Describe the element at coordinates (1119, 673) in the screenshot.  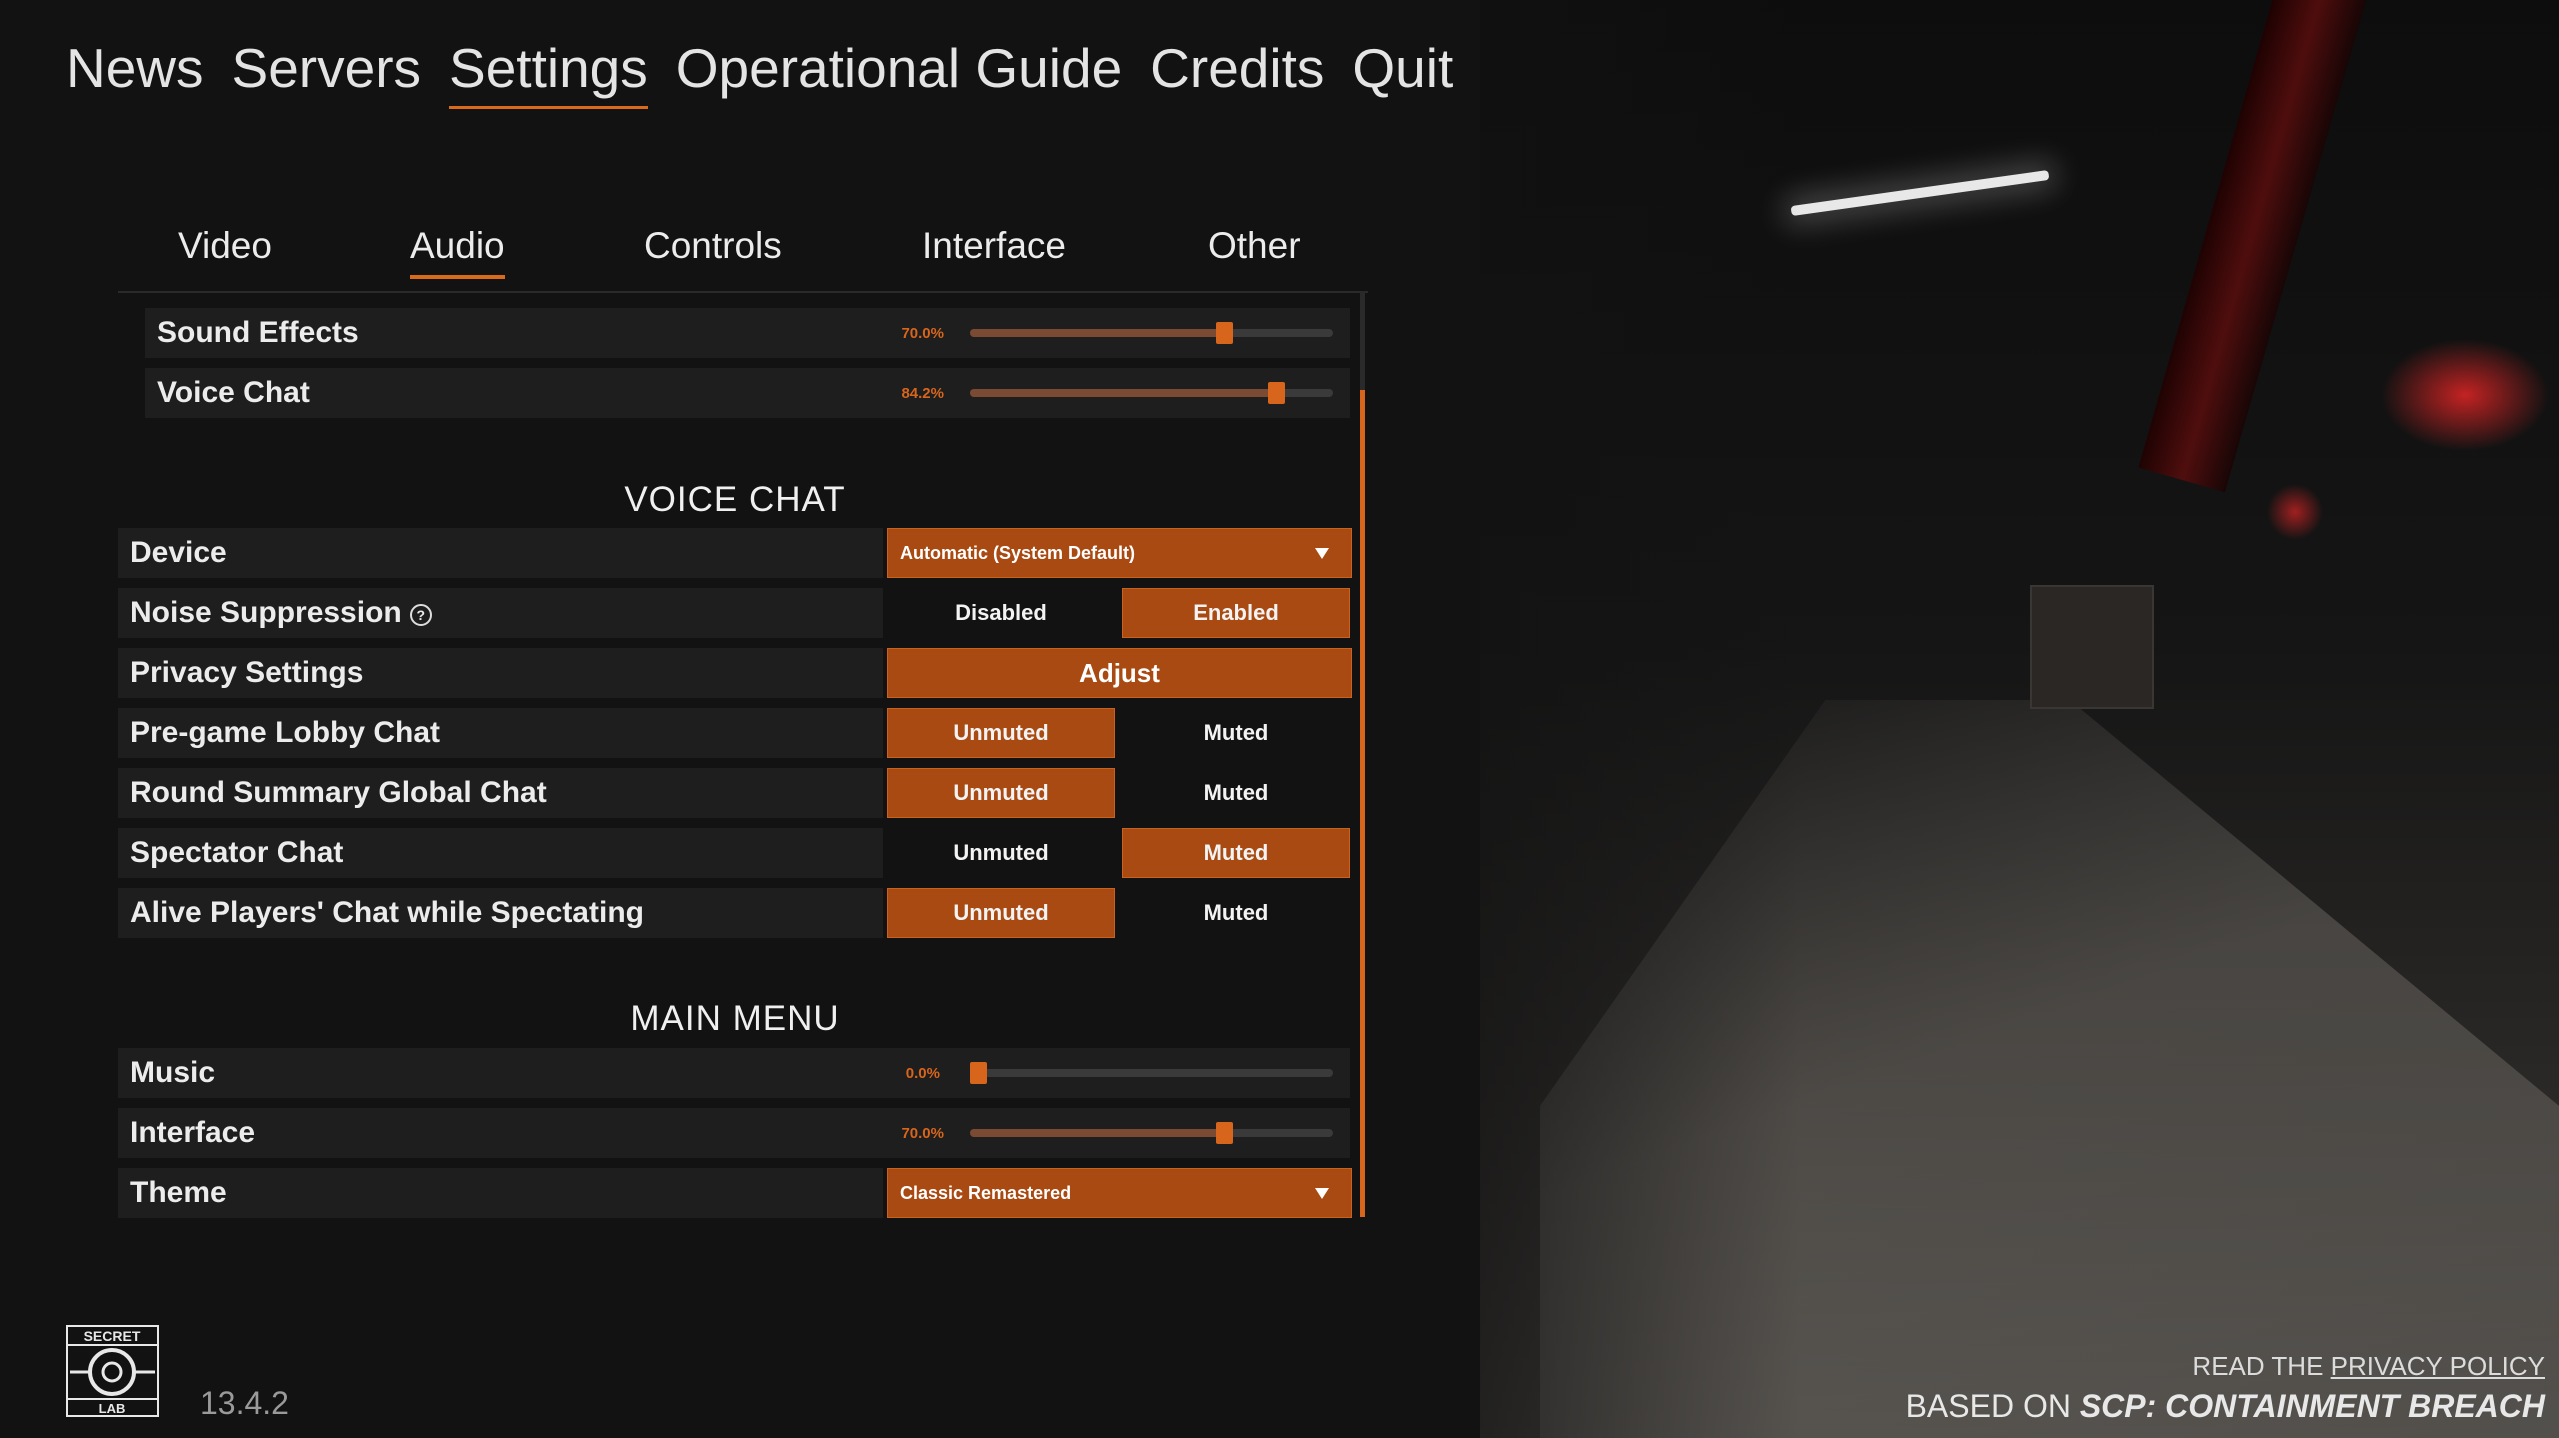
I see `privacy-adjust-button: Adjust` at that location.